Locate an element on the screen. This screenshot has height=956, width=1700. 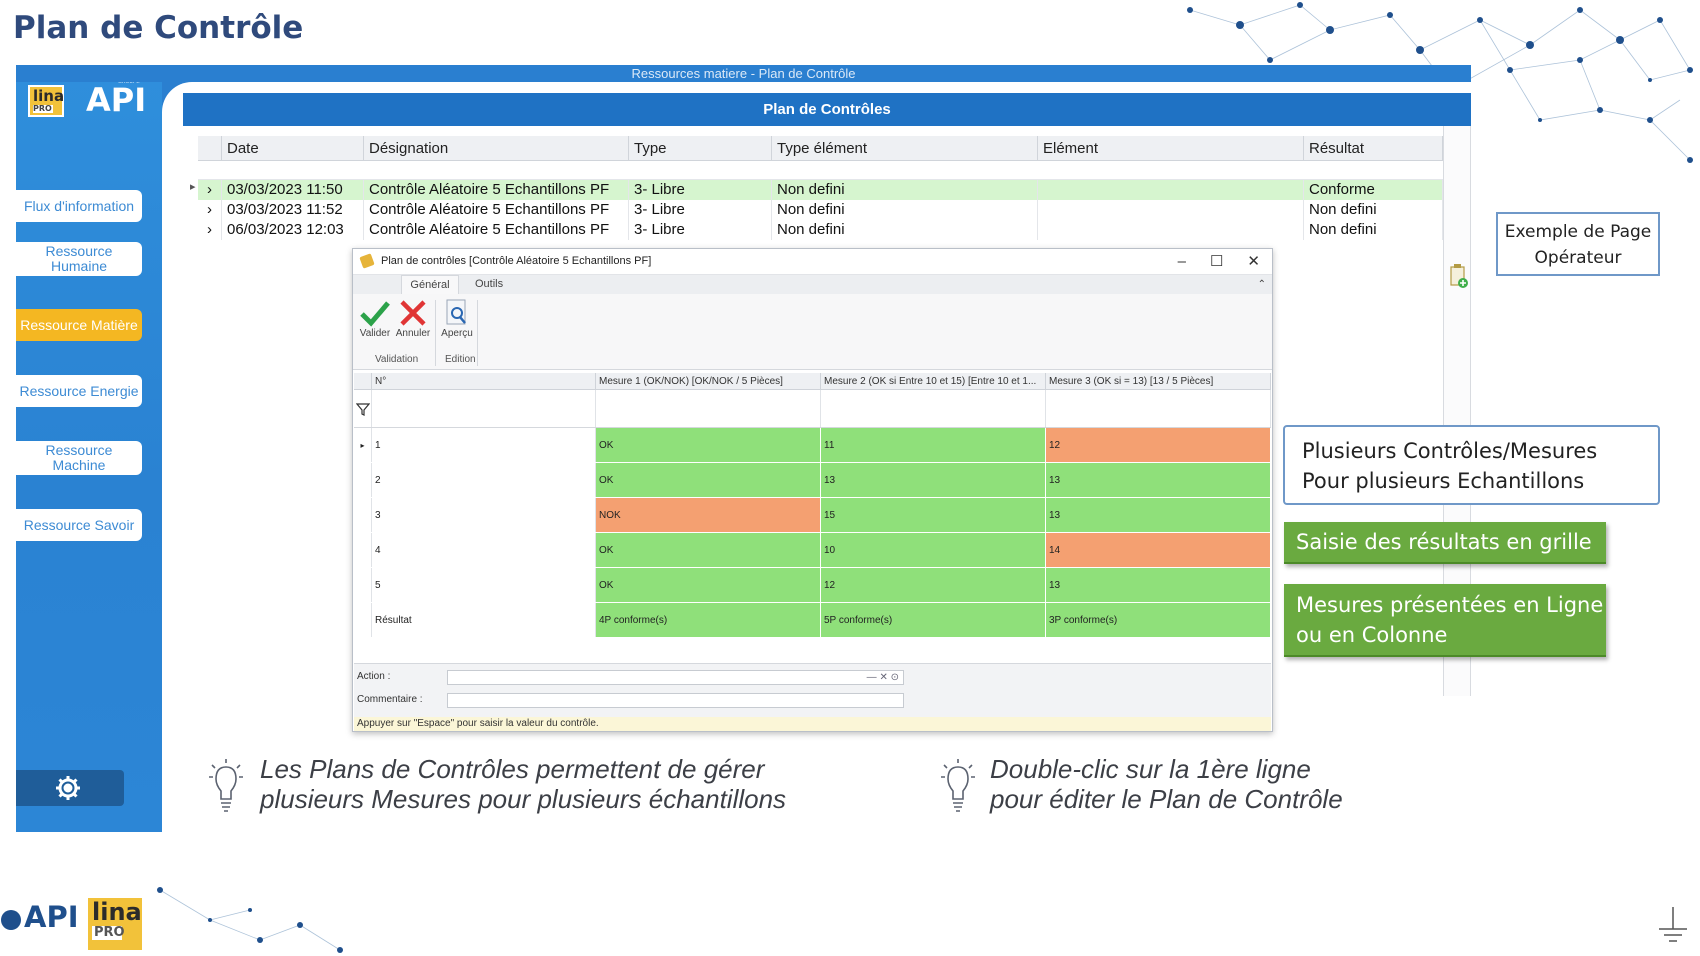
cell-mesure-2: 11 is located at coordinates (933, 445).